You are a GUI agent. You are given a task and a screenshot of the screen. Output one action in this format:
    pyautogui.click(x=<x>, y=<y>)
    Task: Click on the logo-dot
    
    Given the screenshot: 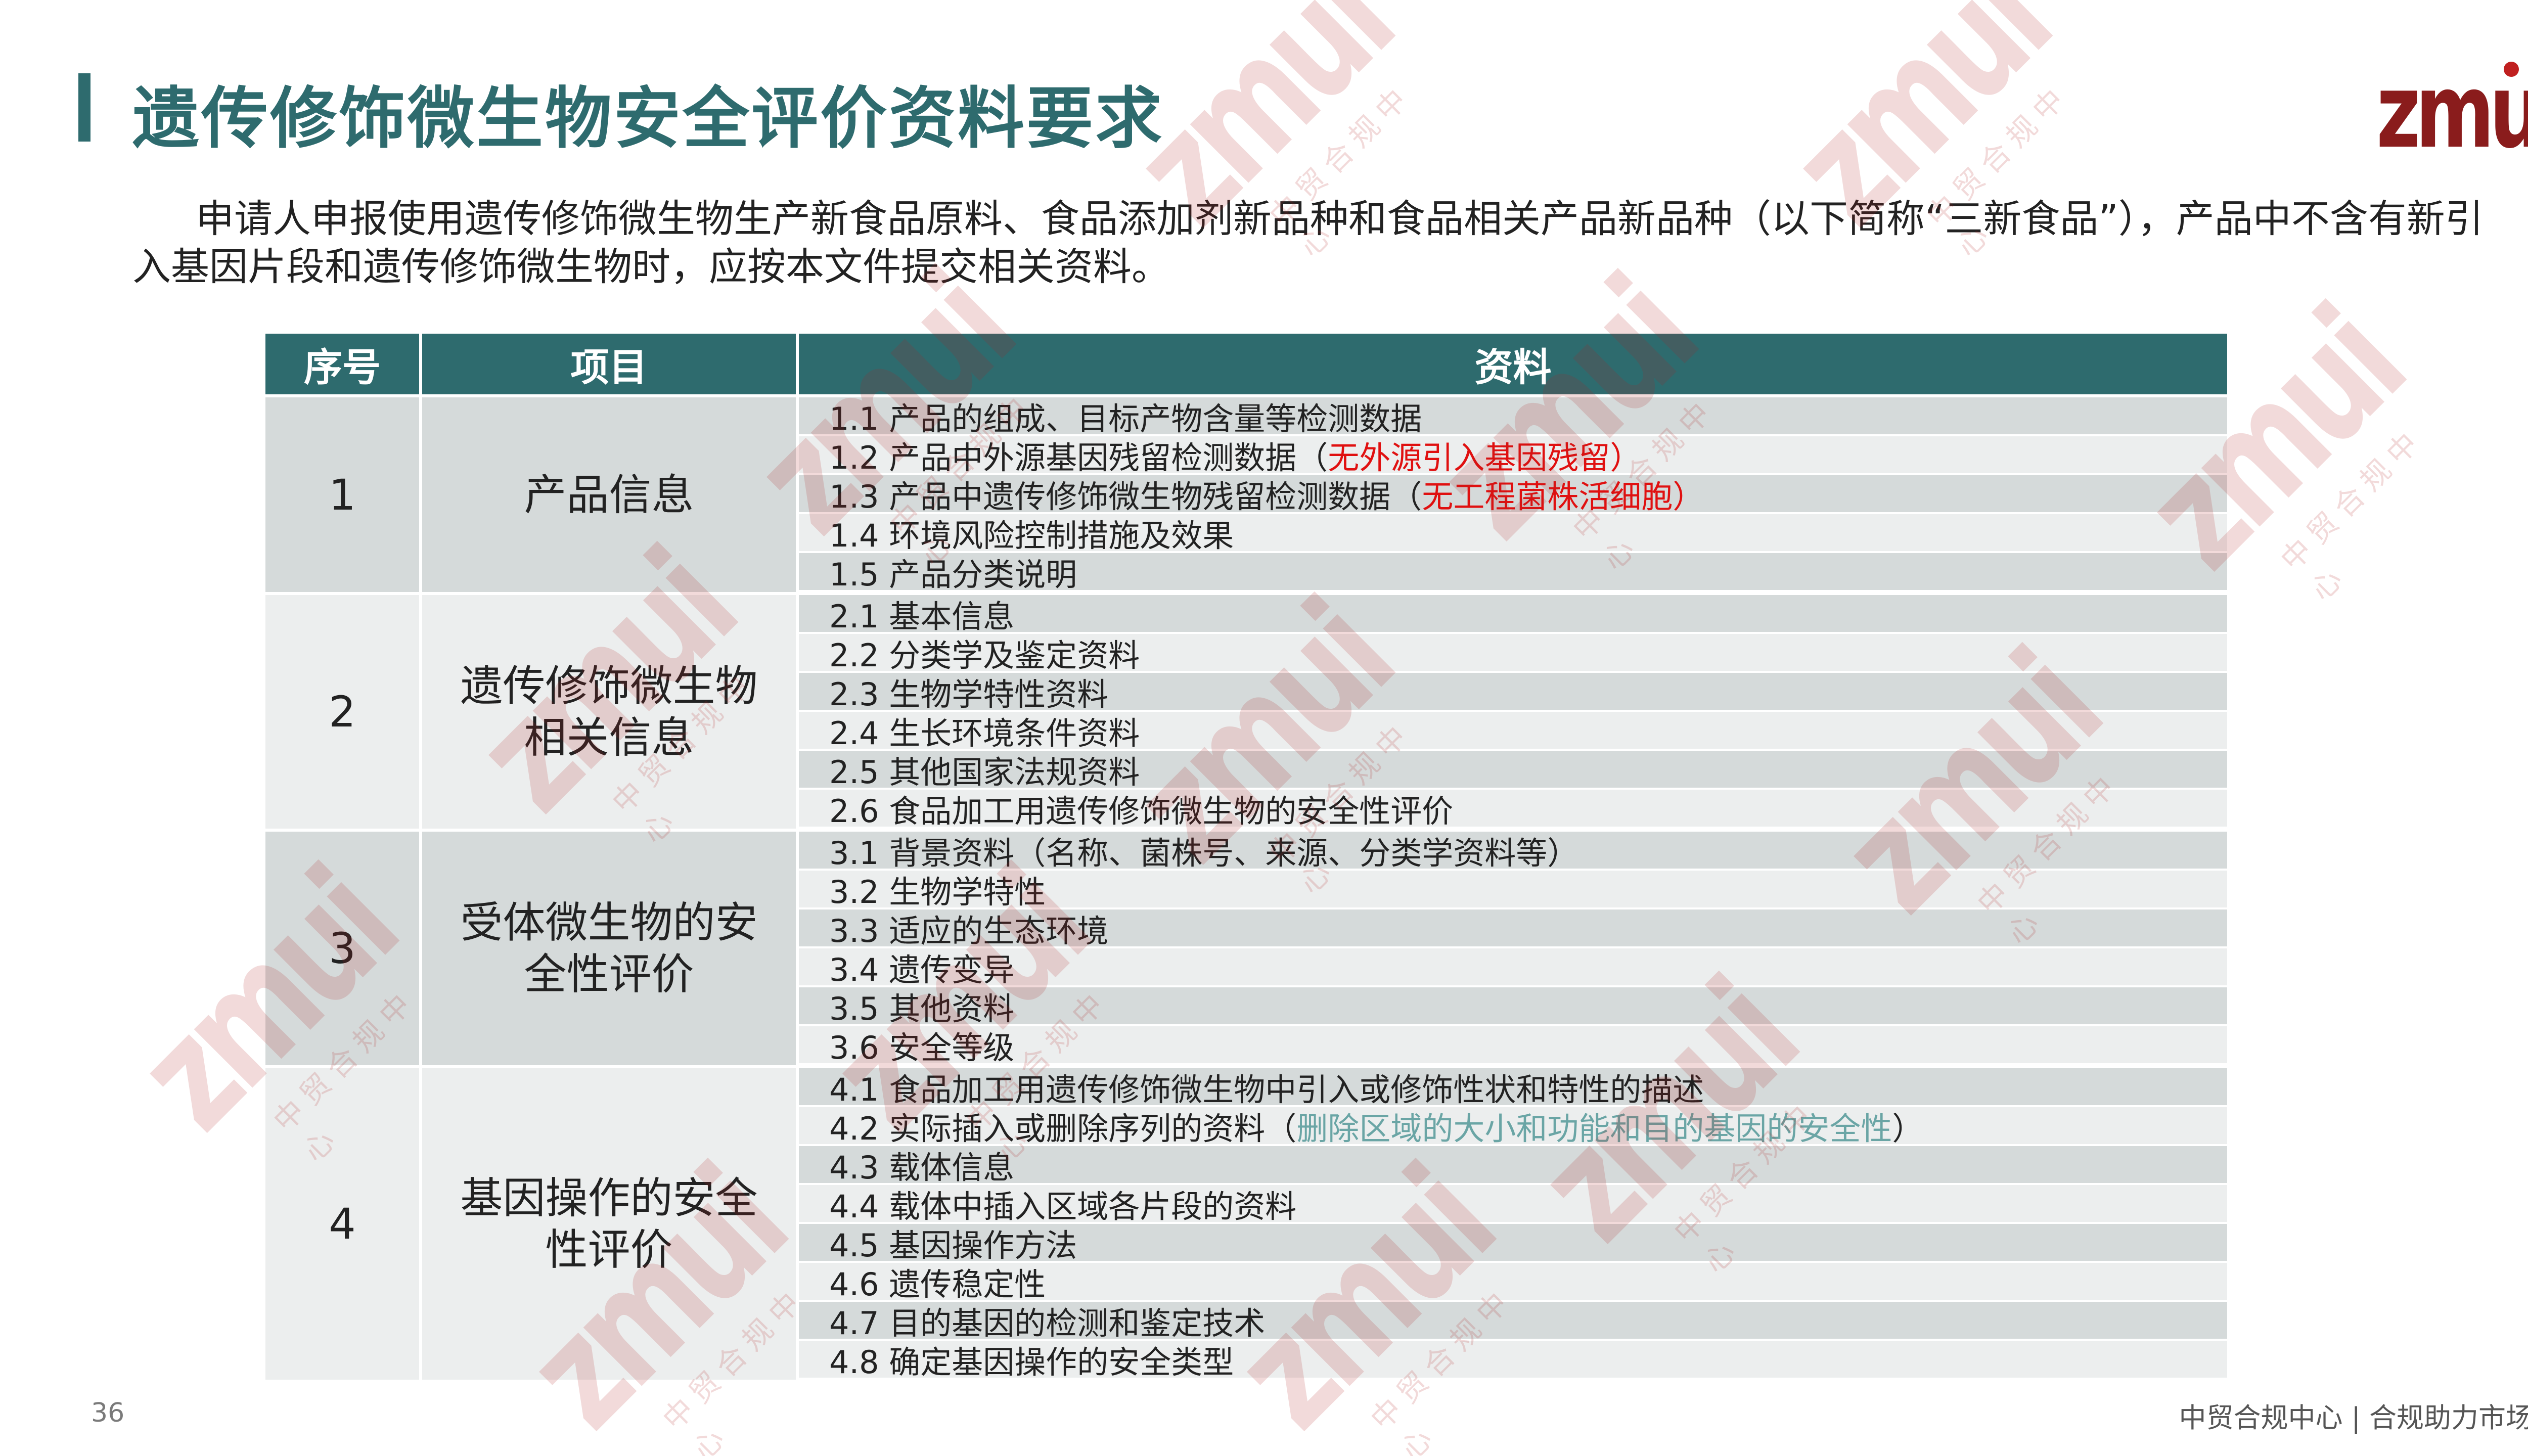 What is the action you would take?
    pyautogui.click(x=2512, y=69)
    